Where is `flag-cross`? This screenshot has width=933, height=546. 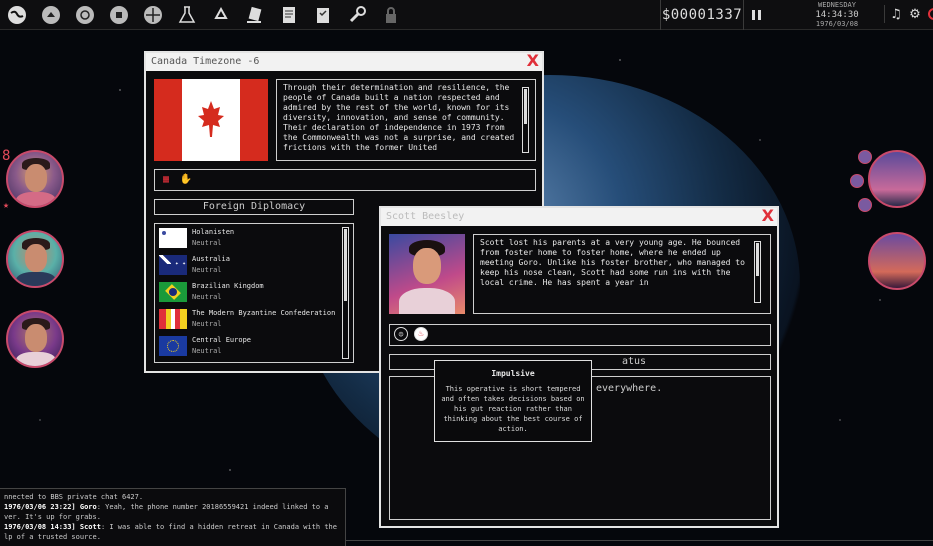 flag-cross is located at coordinates (173, 318).